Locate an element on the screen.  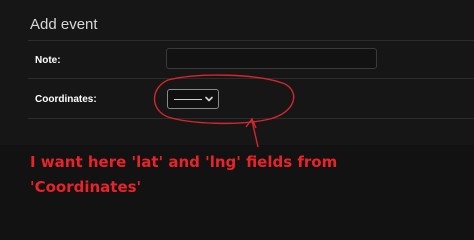
coordinates-label: Coordinates: is located at coordinates (66, 99).